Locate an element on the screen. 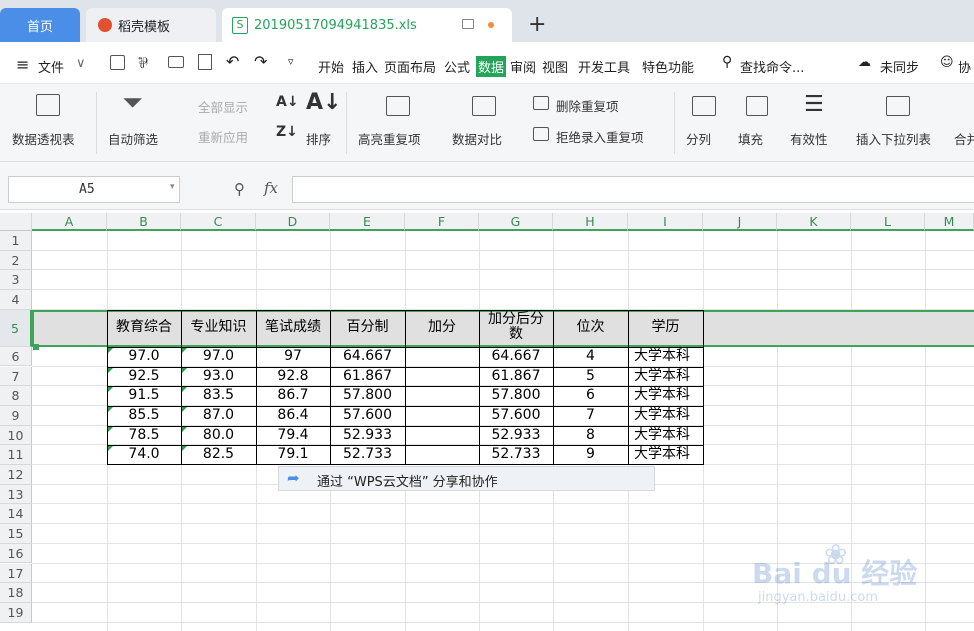 The image size is (974, 631). print-preview-icon is located at coordinates (205, 62).